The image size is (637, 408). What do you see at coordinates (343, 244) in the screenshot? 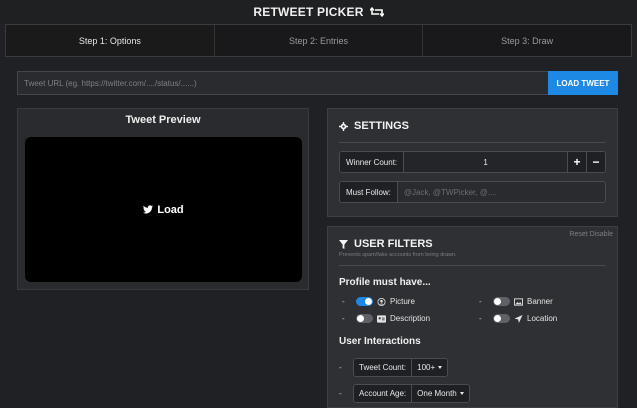
I see `filter-icon` at bounding box center [343, 244].